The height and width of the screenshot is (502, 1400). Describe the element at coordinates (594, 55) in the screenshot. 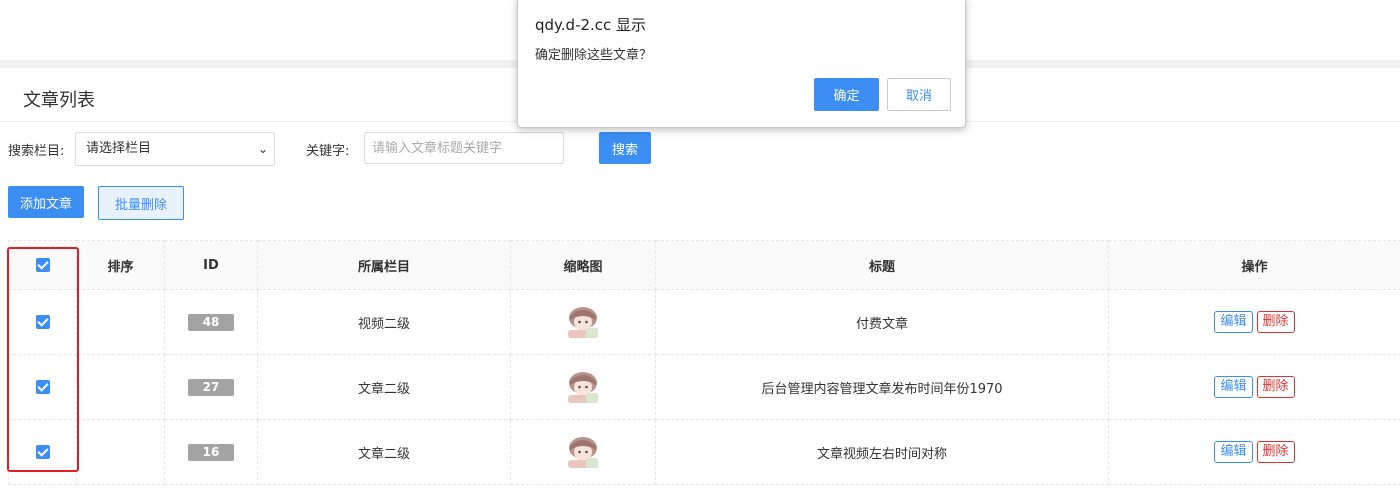

I see `dialog-message: 确定删除这些文章？` at that location.